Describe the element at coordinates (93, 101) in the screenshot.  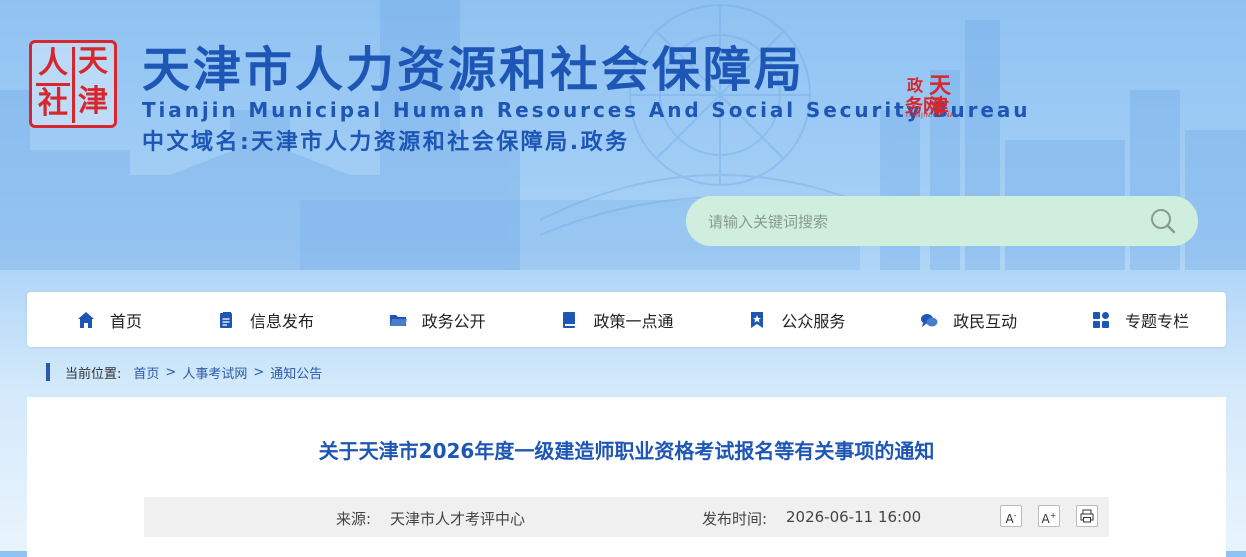
I see `seal-char: 津` at that location.